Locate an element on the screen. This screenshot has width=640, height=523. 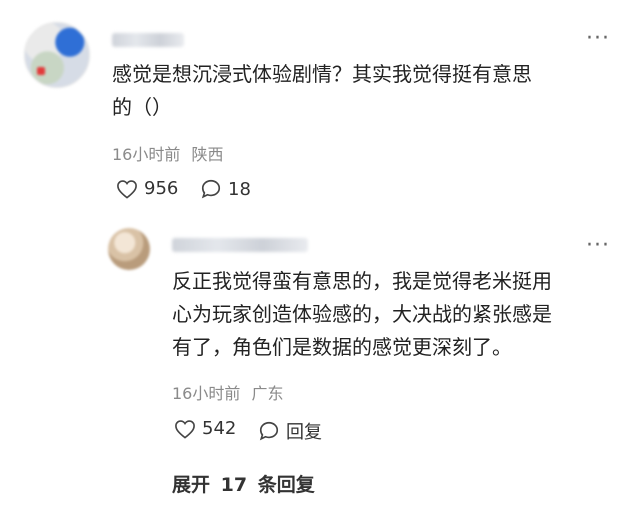
reply-label: 回复 is located at coordinates (304, 432).